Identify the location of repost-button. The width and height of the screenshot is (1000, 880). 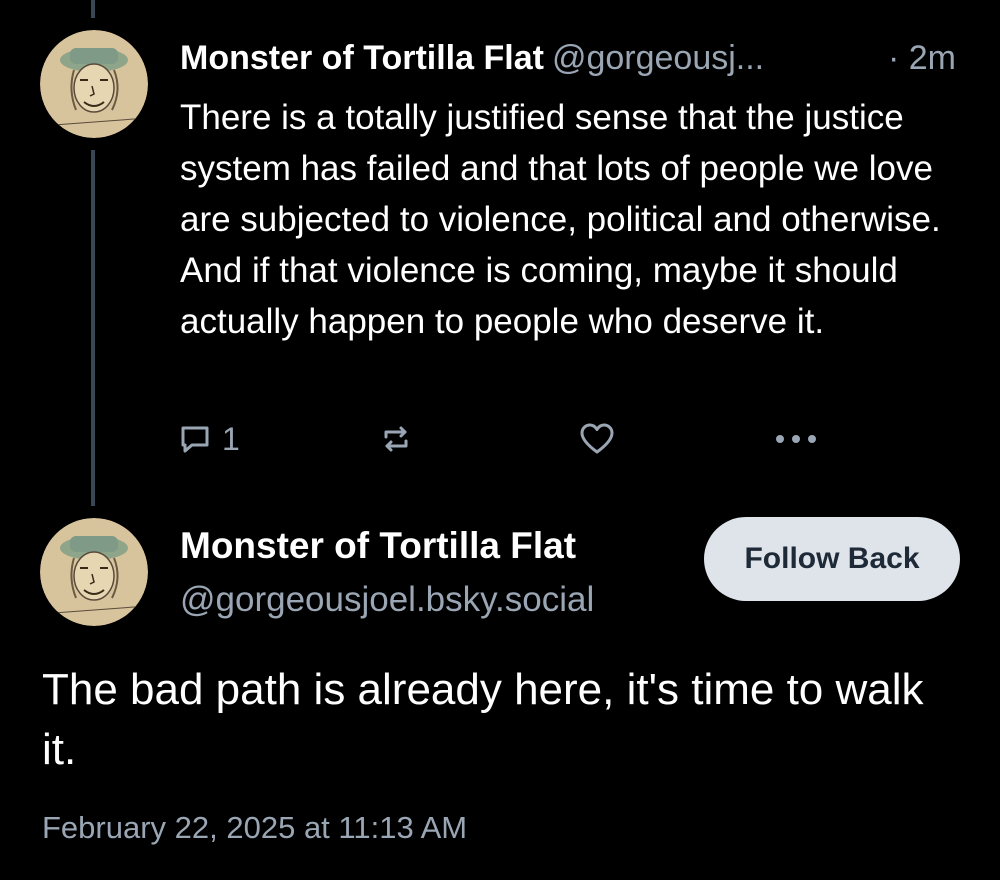
(396, 439).